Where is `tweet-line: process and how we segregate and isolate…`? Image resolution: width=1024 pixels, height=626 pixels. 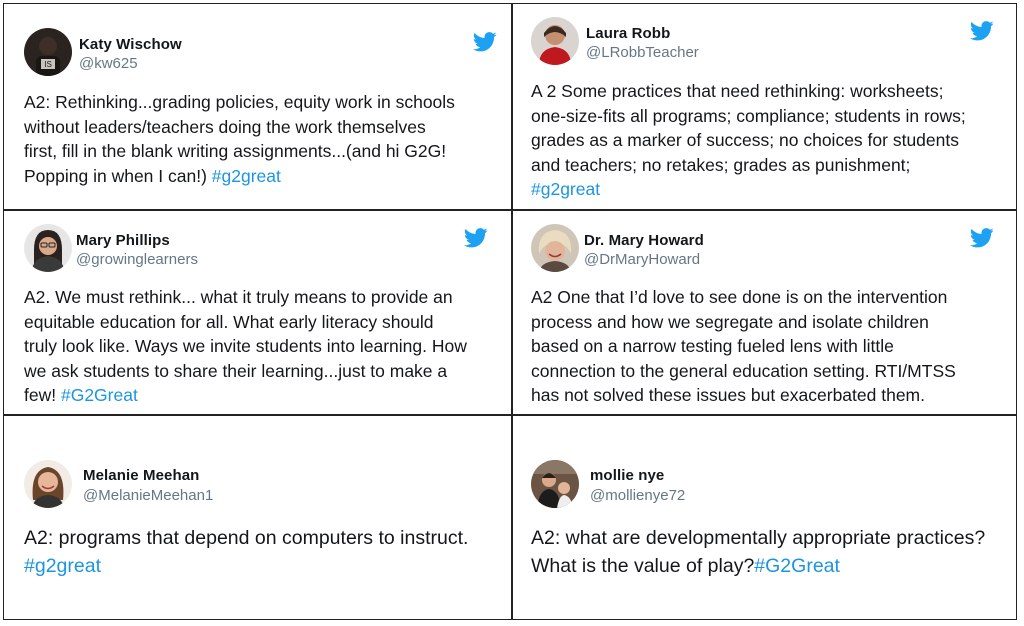 tweet-line: process and how we segregate and isolate… is located at coordinates (730, 321).